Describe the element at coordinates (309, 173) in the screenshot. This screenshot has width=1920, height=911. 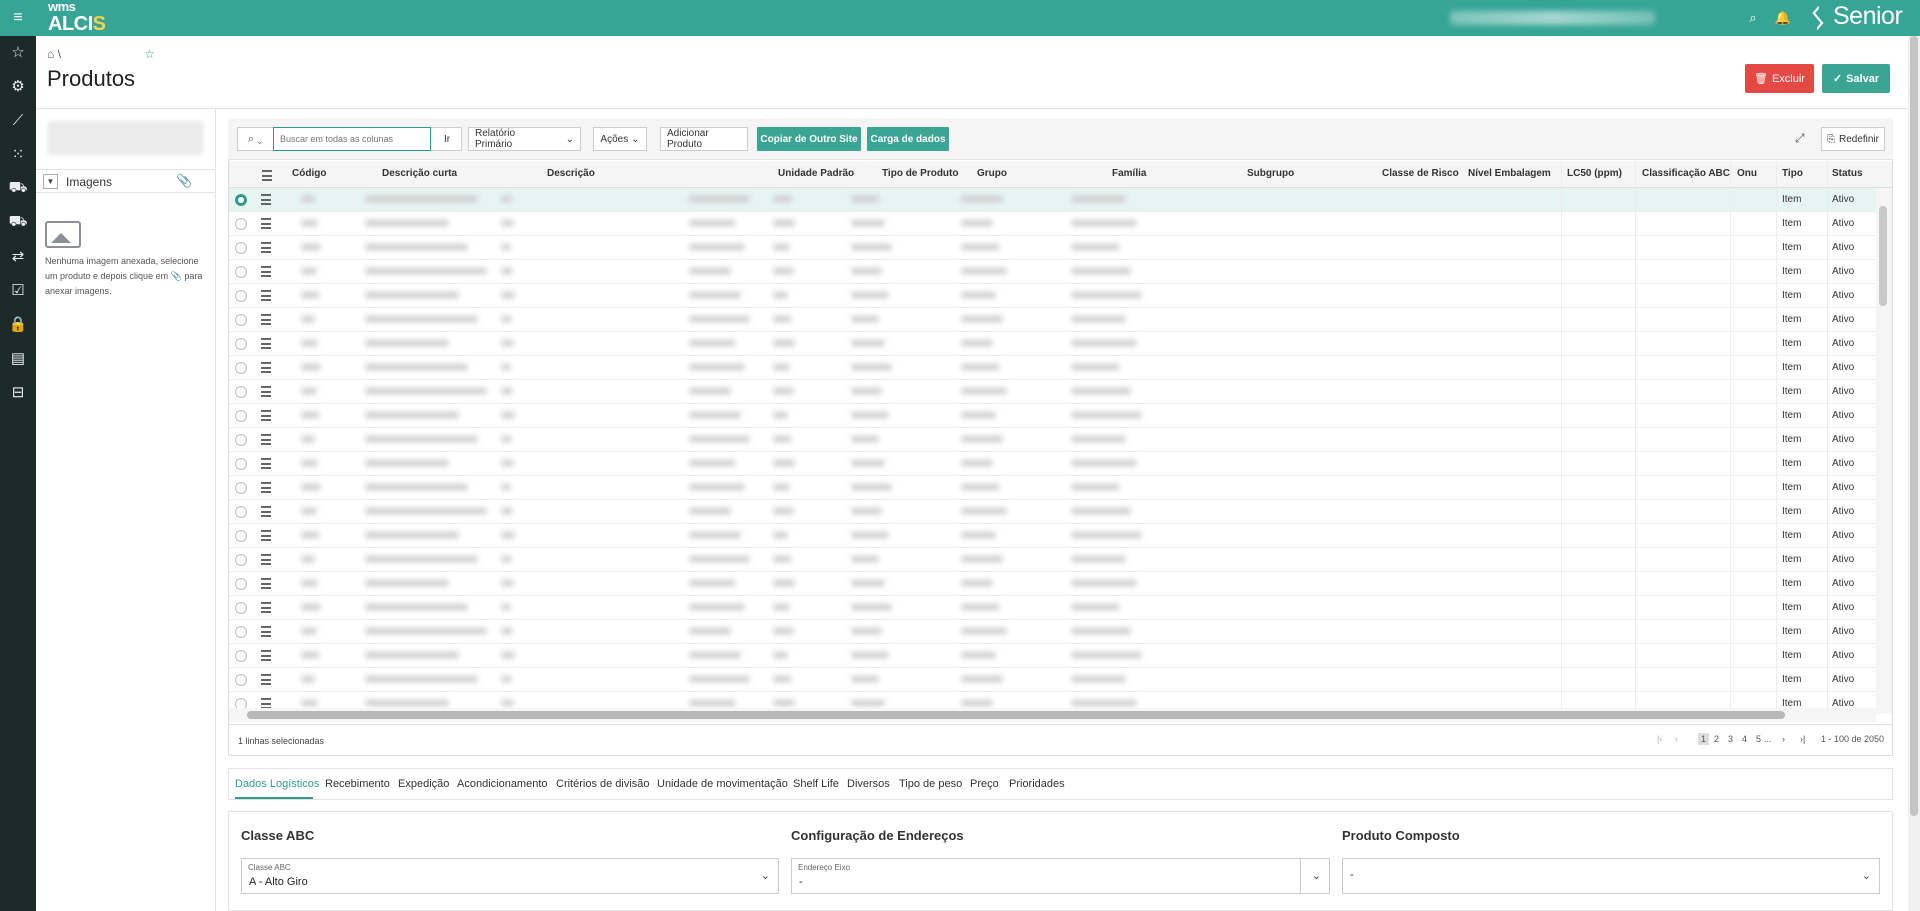
I see `column-header: Código` at that location.